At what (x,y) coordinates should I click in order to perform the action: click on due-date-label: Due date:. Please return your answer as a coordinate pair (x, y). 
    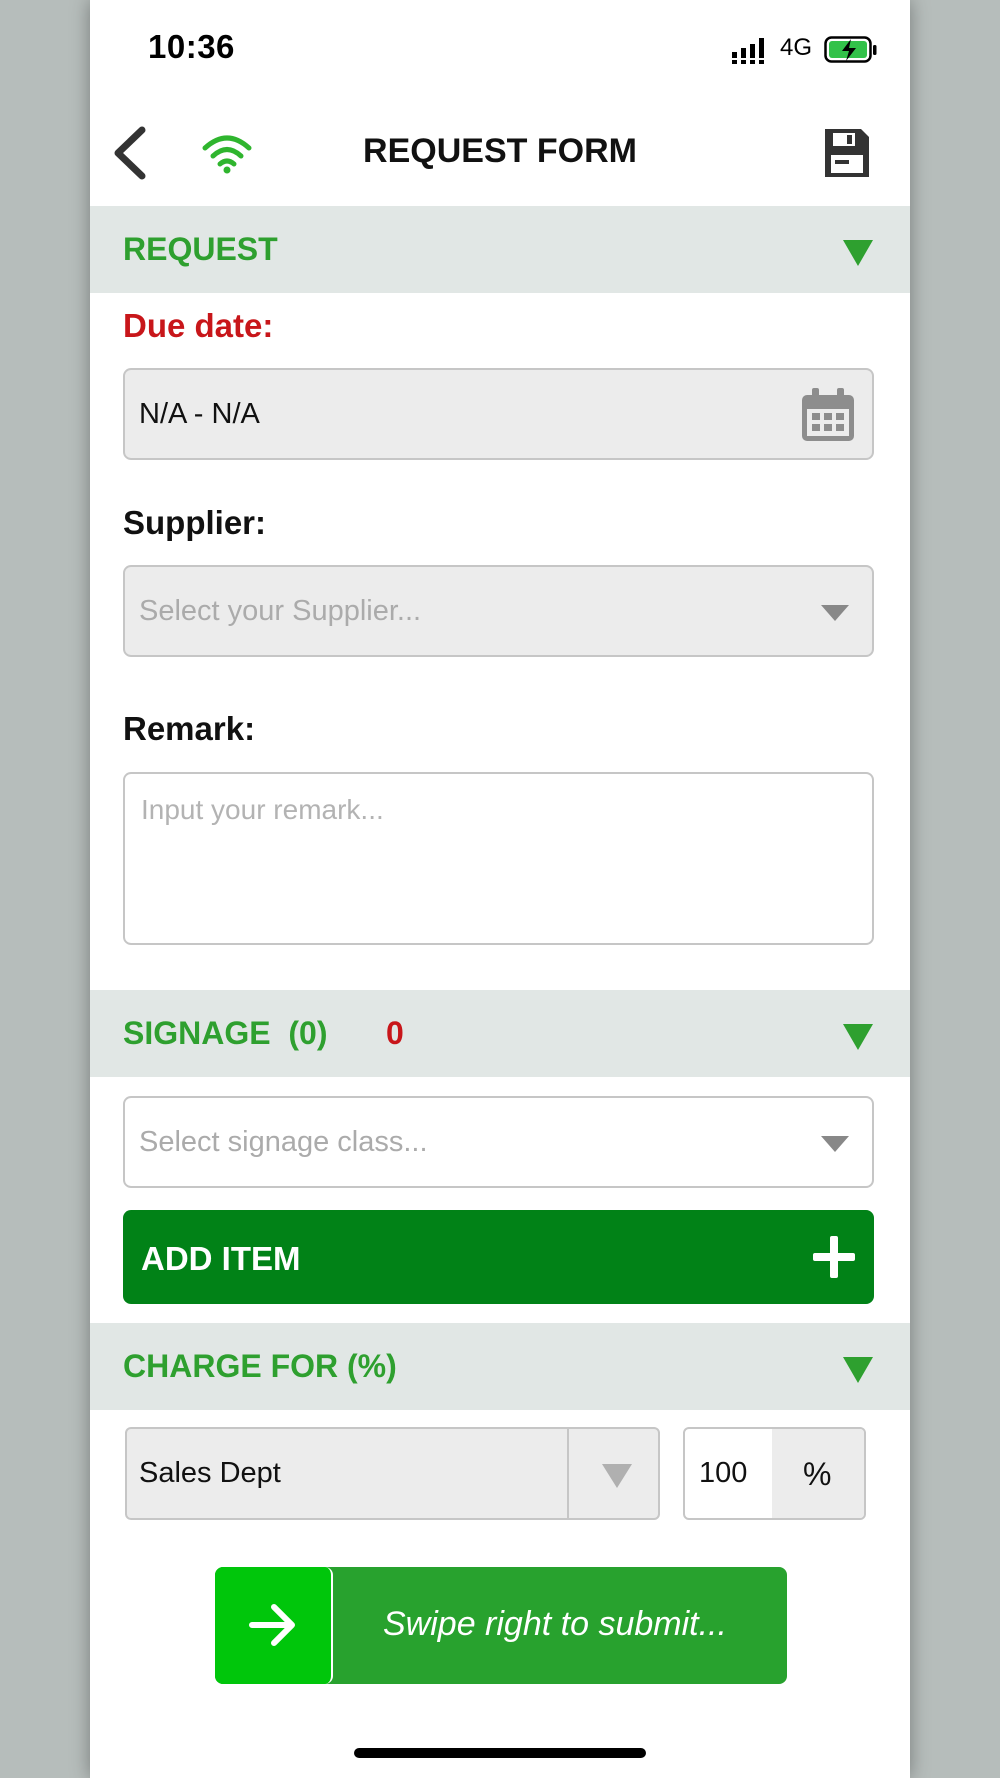
    Looking at the image, I should click on (198, 325).